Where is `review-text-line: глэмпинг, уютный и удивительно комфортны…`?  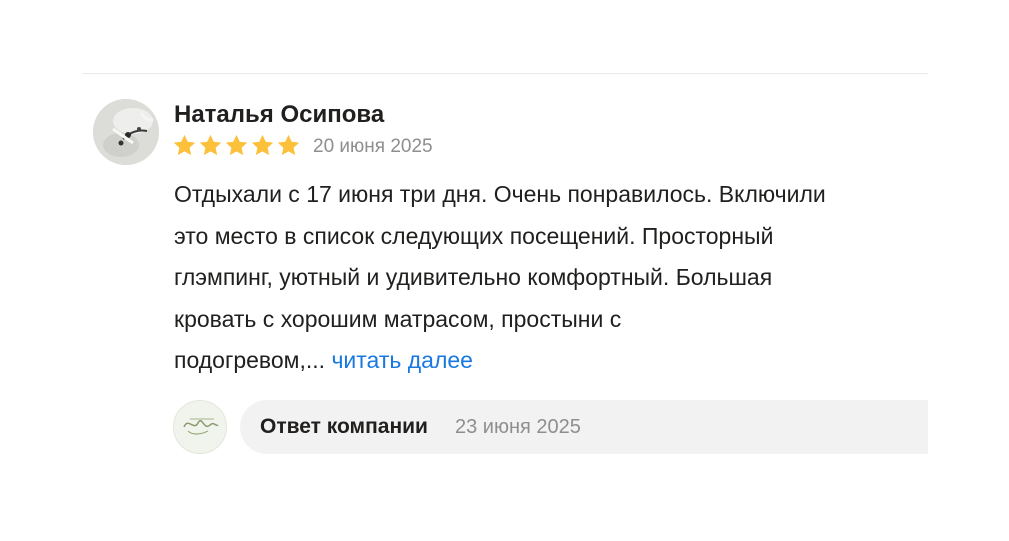 review-text-line: глэмпинг, уютный и удивительно комфортны… is located at coordinates (473, 277).